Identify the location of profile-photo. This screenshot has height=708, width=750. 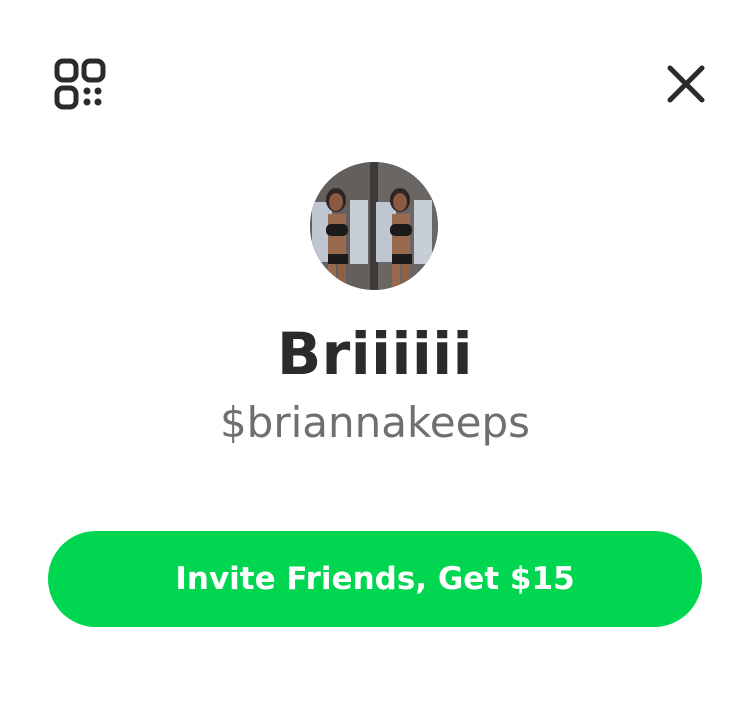
(374, 226).